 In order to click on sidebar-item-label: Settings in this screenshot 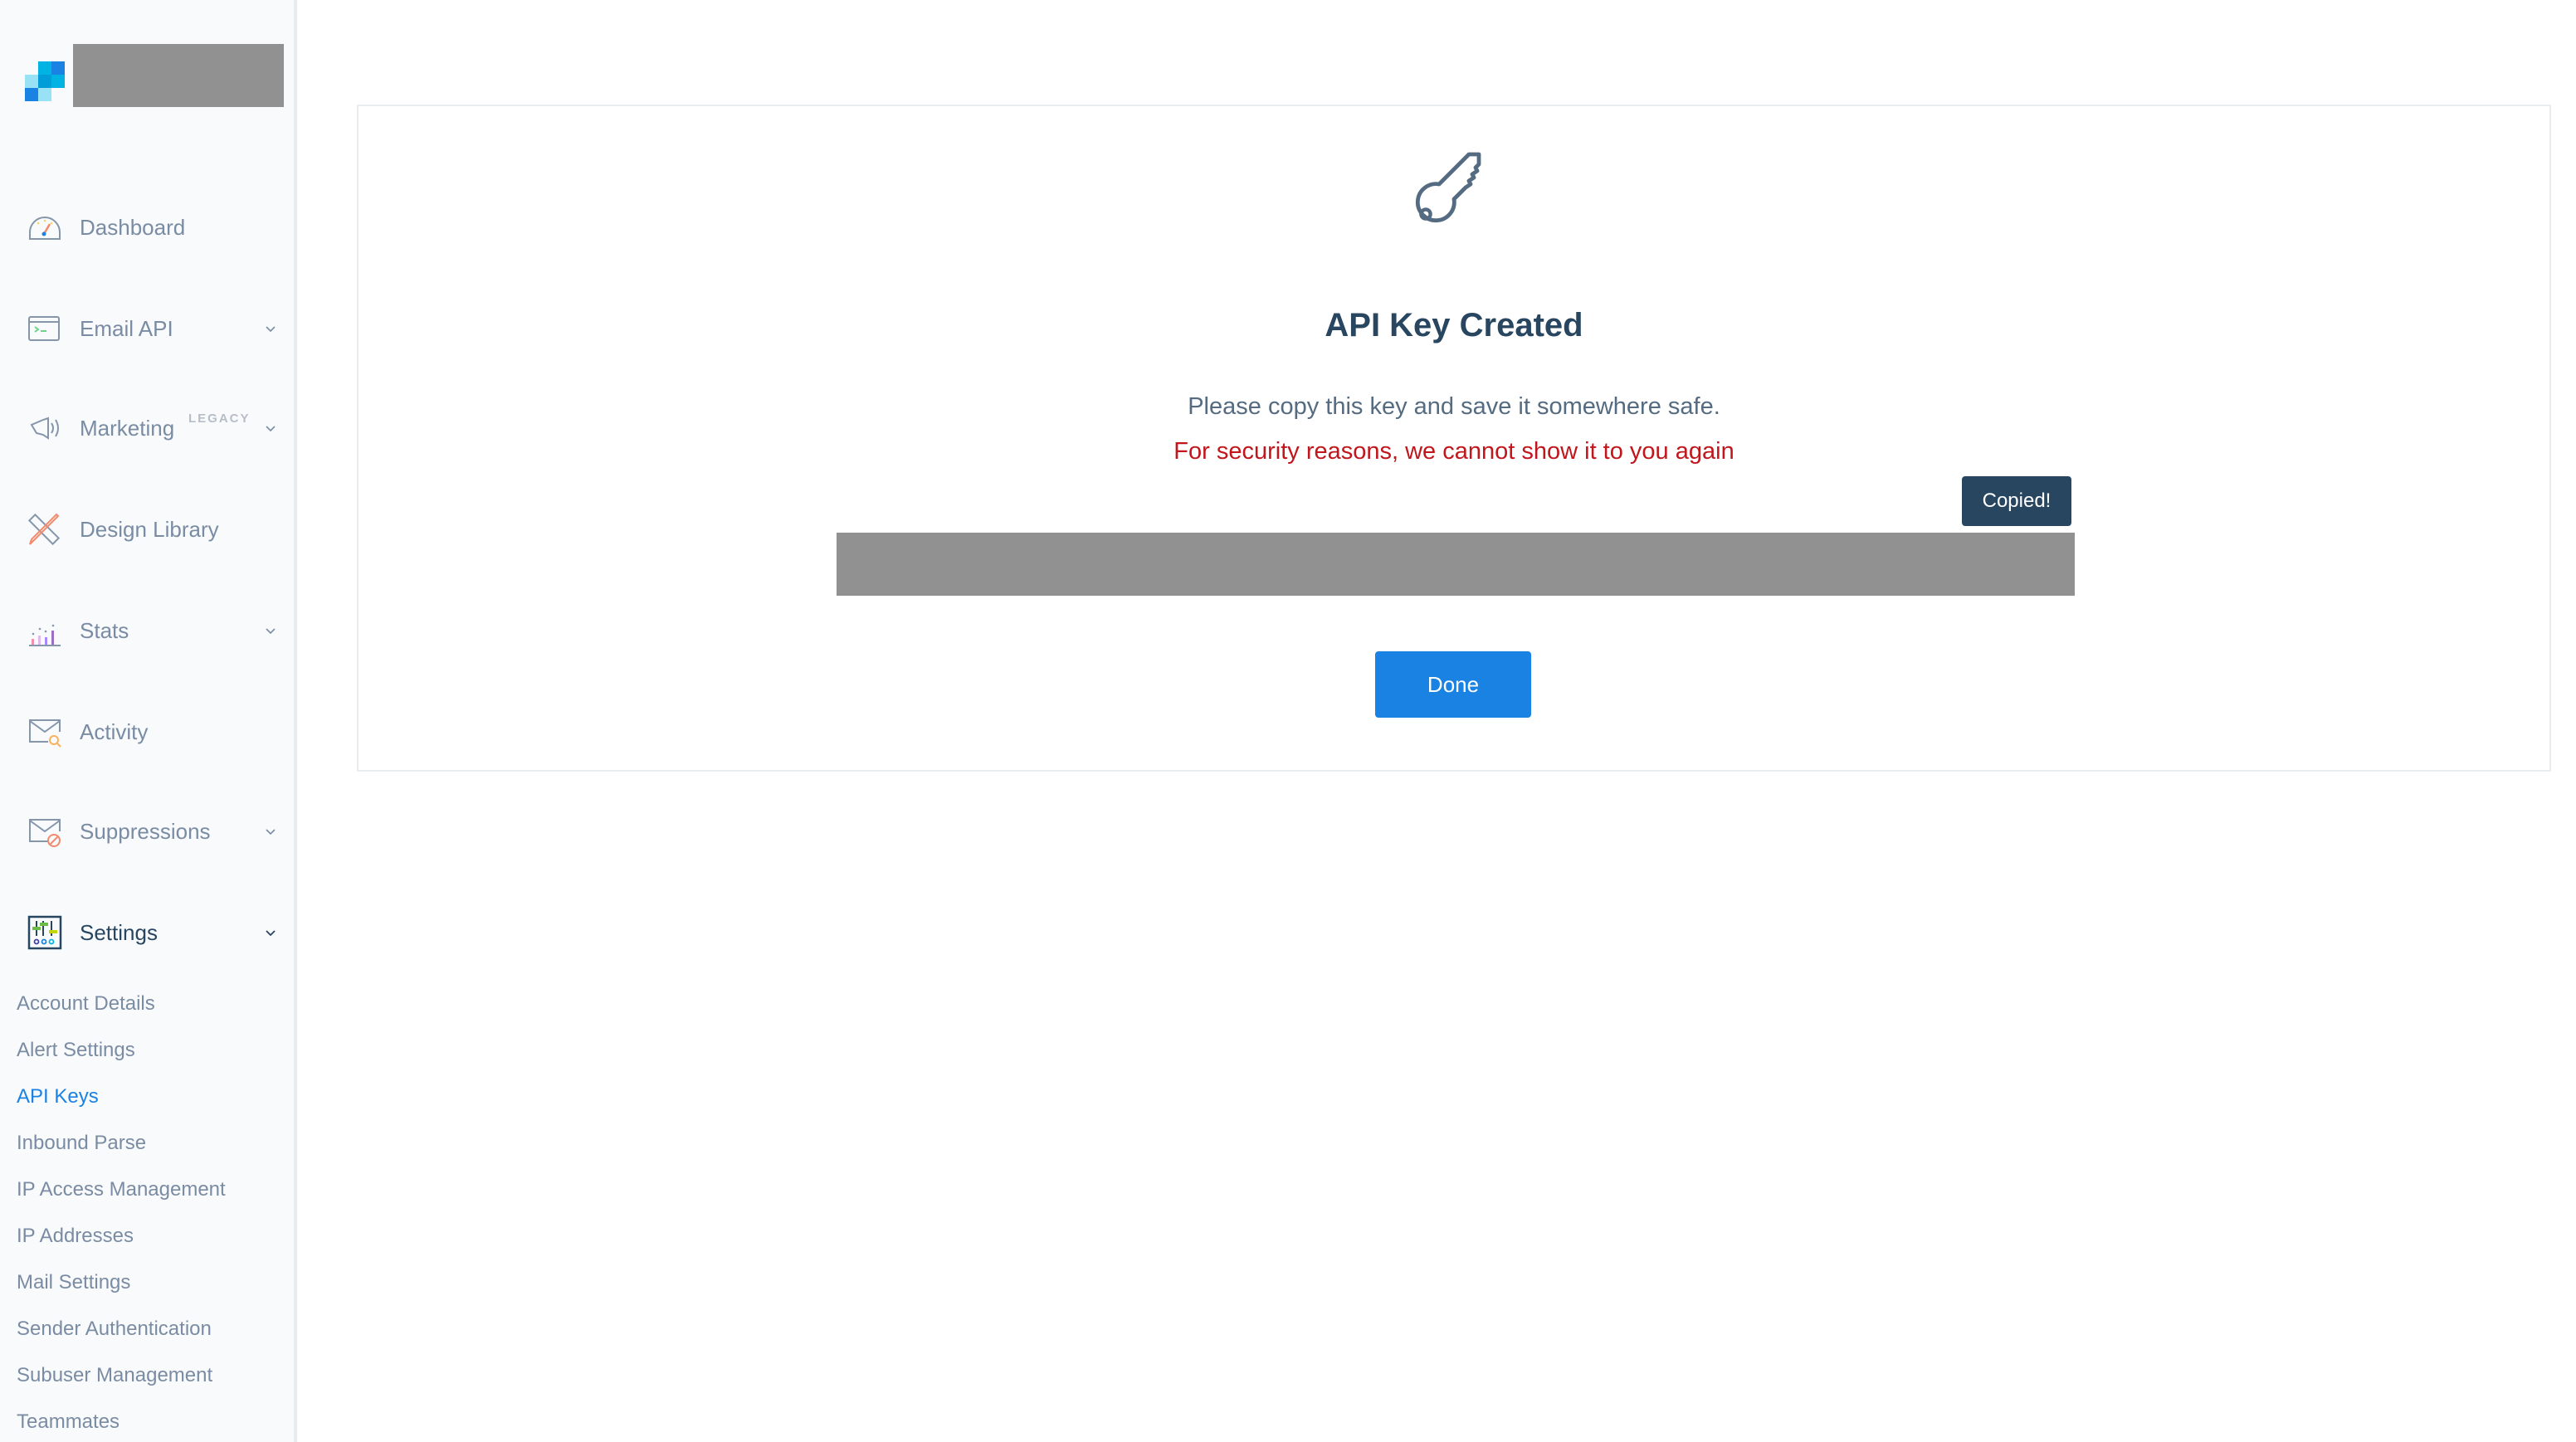, I will do `click(119, 932)`.